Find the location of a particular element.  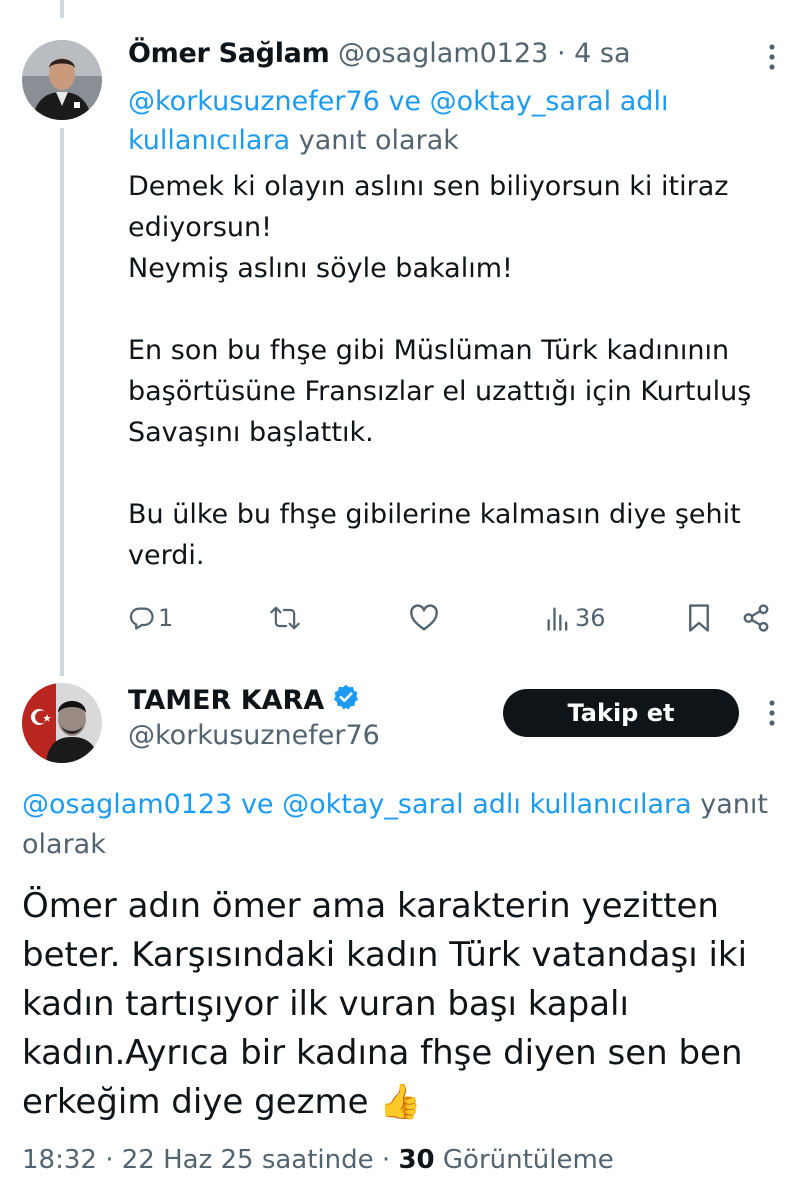

tweet1-line: Neymiş aslını söyle bakalım! is located at coordinates (320, 268).